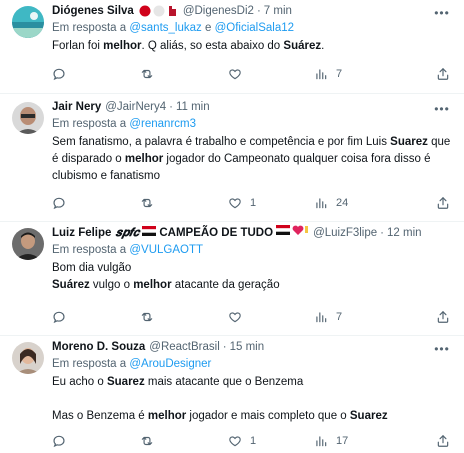 The width and height of the screenshot is (464, 453). What do you see at coordinates (342, 441) in the screenshot?
I see `views-count: 17` at bounding box center [342, 441].